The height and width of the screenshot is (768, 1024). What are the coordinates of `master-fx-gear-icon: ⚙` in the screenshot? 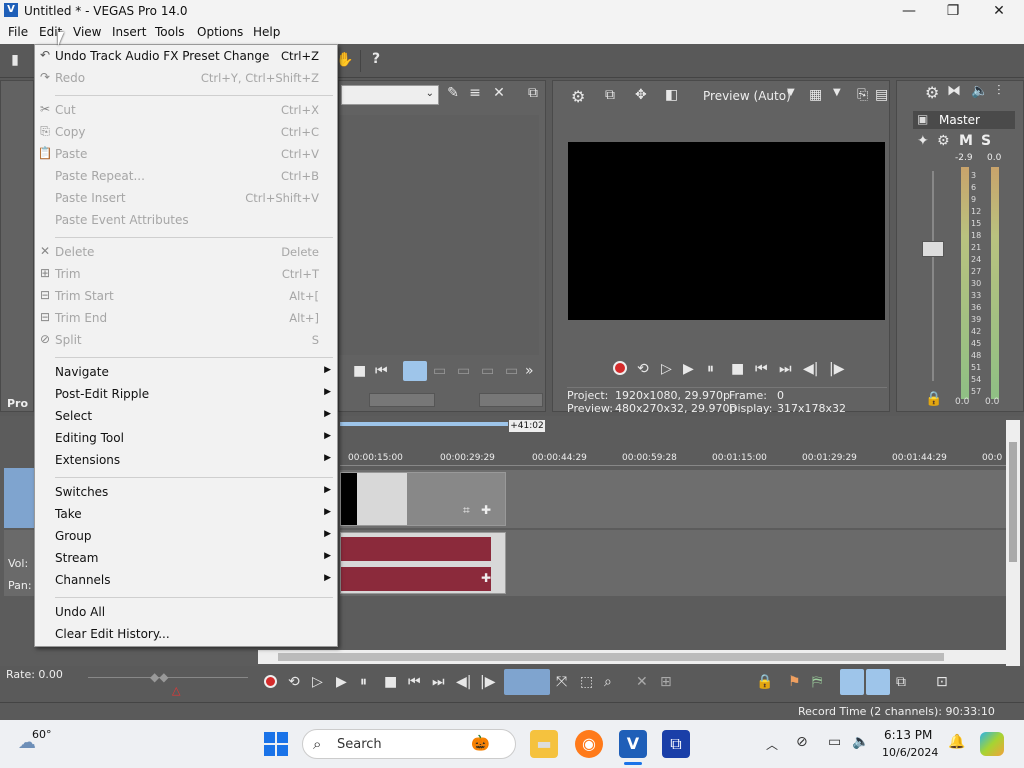 It's located at (943, 141).